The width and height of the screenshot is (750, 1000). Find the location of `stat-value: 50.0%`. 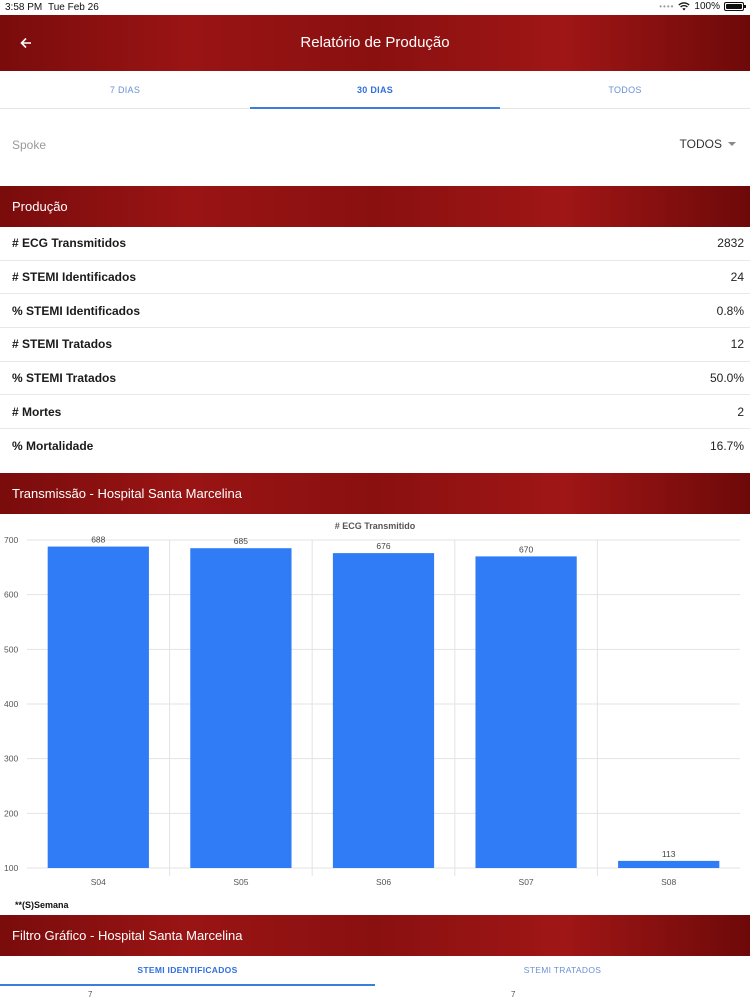

stat-value: 50.0% is located at coordinates (726, 378).